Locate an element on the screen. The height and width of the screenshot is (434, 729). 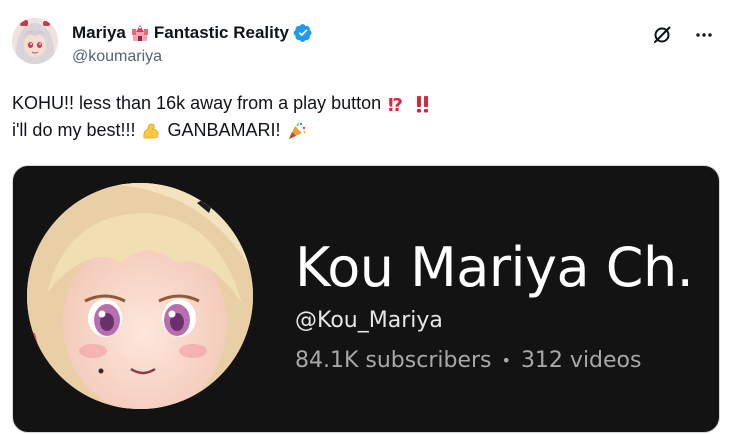
tweet-line2-word: GANBAMARI! is located at coordinates (224, 130).